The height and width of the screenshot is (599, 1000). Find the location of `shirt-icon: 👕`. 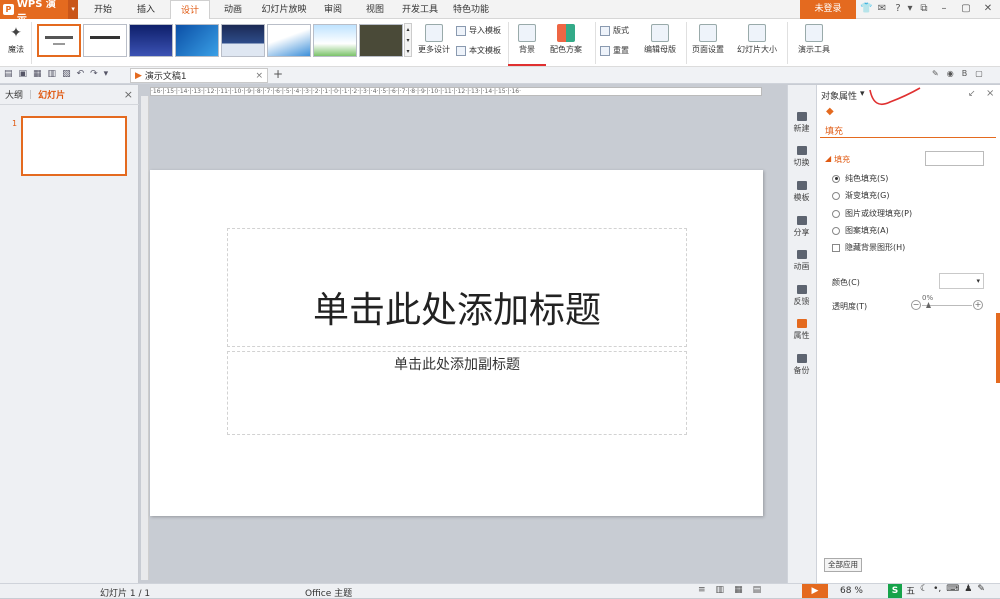

shirt-icon: 👕 is located at coordinates (866, 9).